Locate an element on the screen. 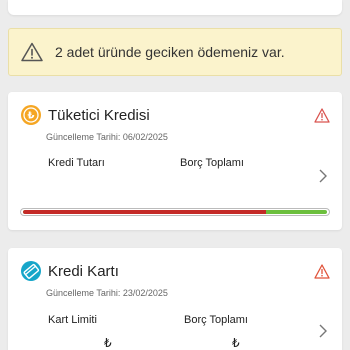  payment-progress-bar is located at coordinates (175, 212).